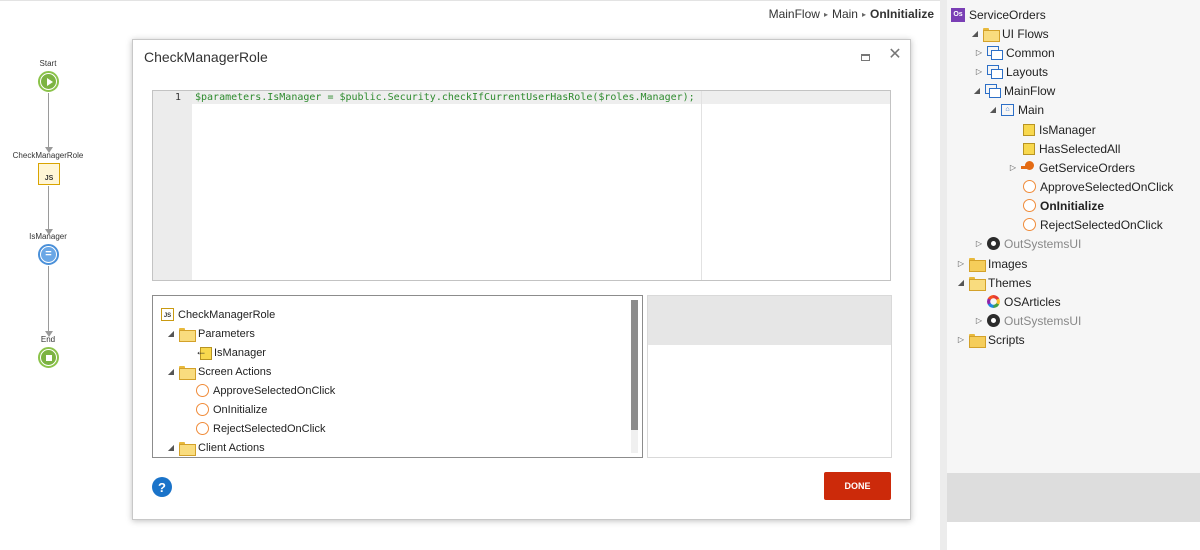 The image size is (1200, 550). What do you see at coordinates (48, 299) in the screenshot?
I see `flow-connector` at bounding box center [48, 299].